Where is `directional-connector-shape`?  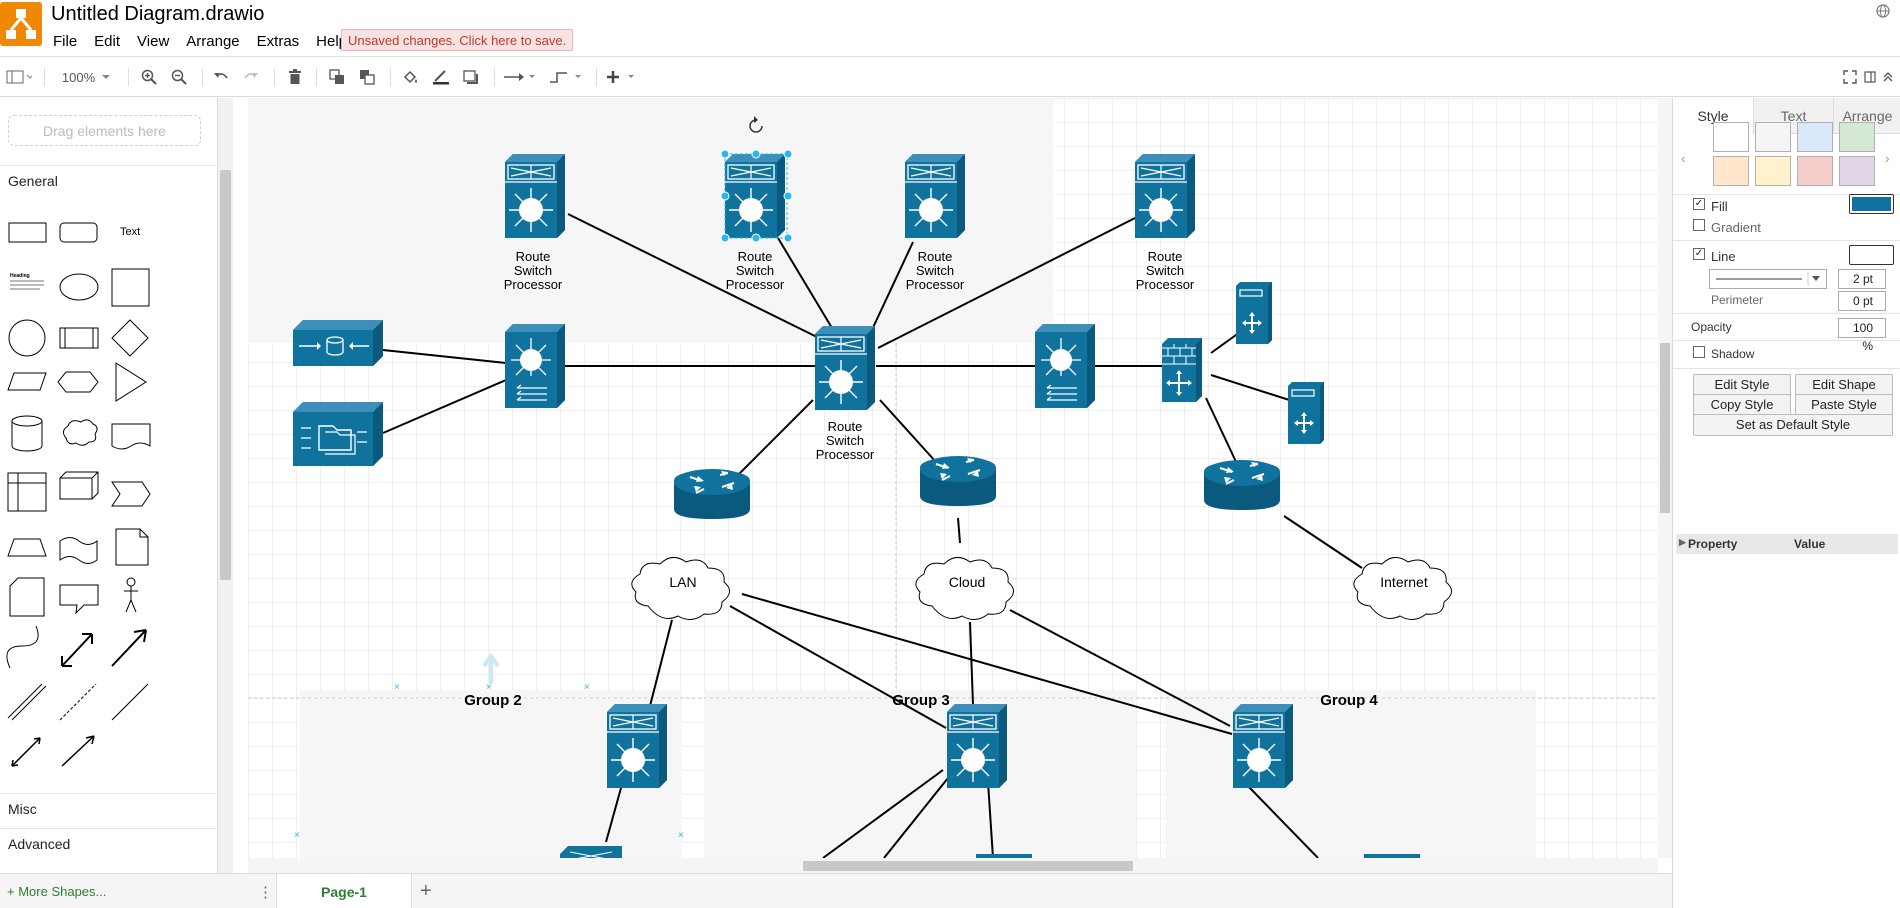 directional-connector-shape is located at coordinates (78, 751).